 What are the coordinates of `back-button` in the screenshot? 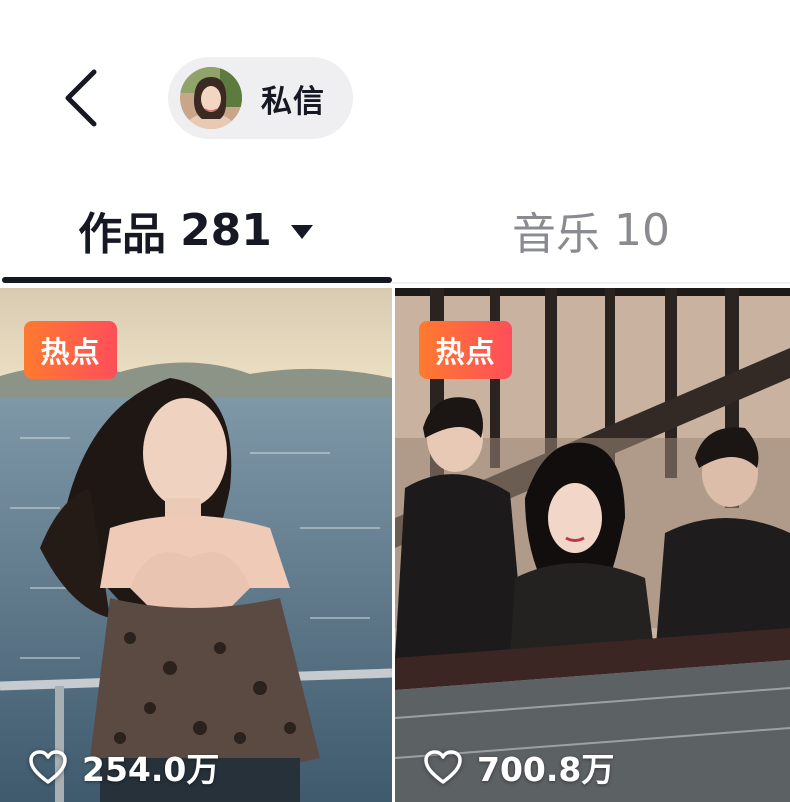 It's located at (84, 98).